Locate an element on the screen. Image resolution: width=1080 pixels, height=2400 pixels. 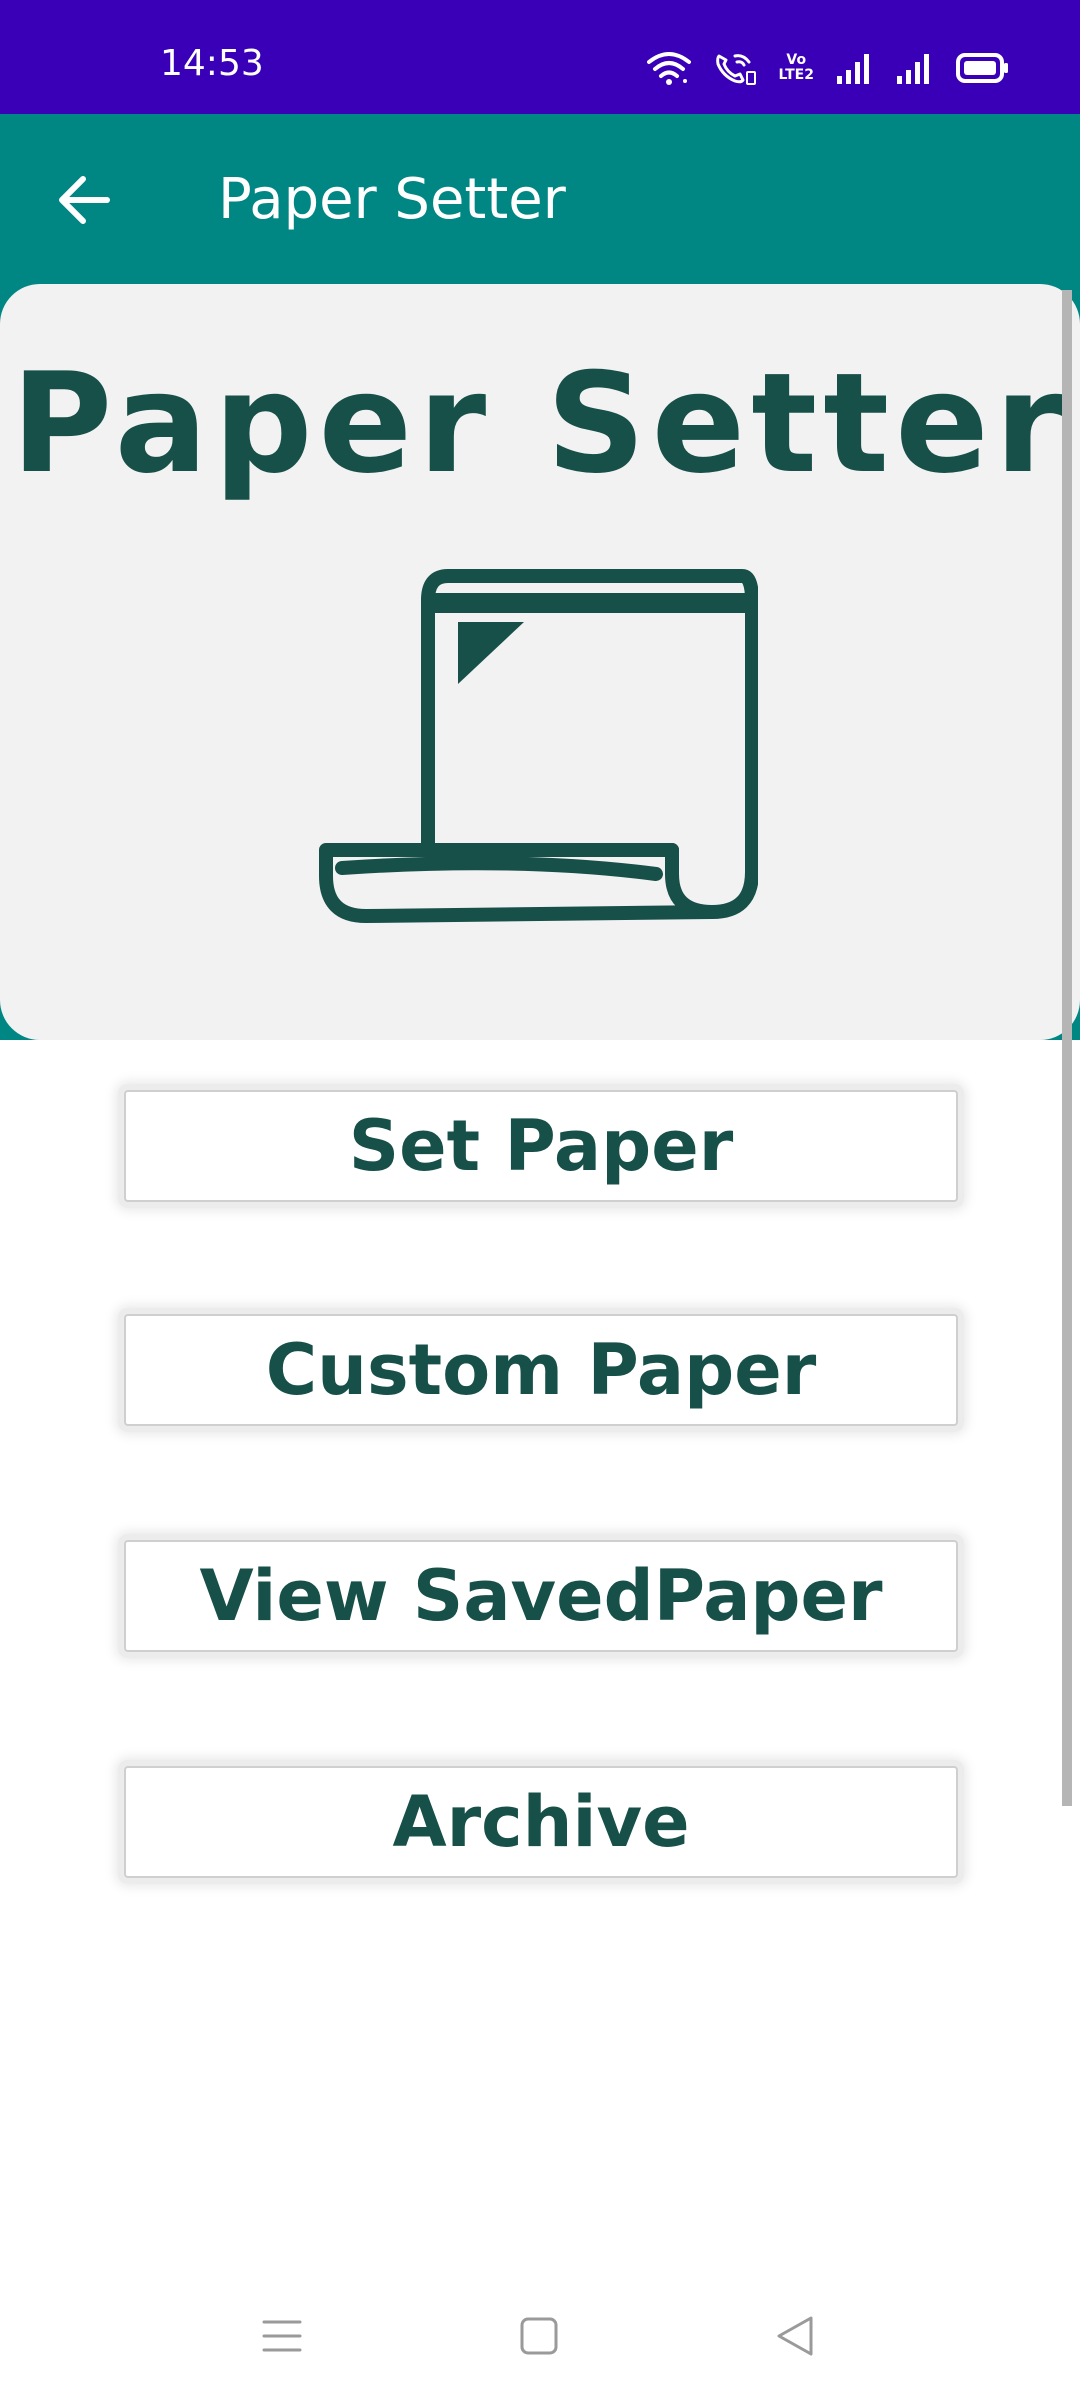
status-time: 14:53 is located at coordinates (212, 63).